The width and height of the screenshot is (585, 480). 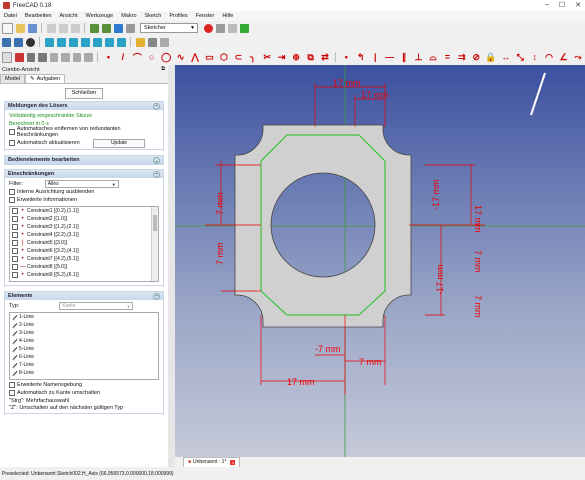 I want to click on merge-sketch-icon, so click(x=88, y=57).